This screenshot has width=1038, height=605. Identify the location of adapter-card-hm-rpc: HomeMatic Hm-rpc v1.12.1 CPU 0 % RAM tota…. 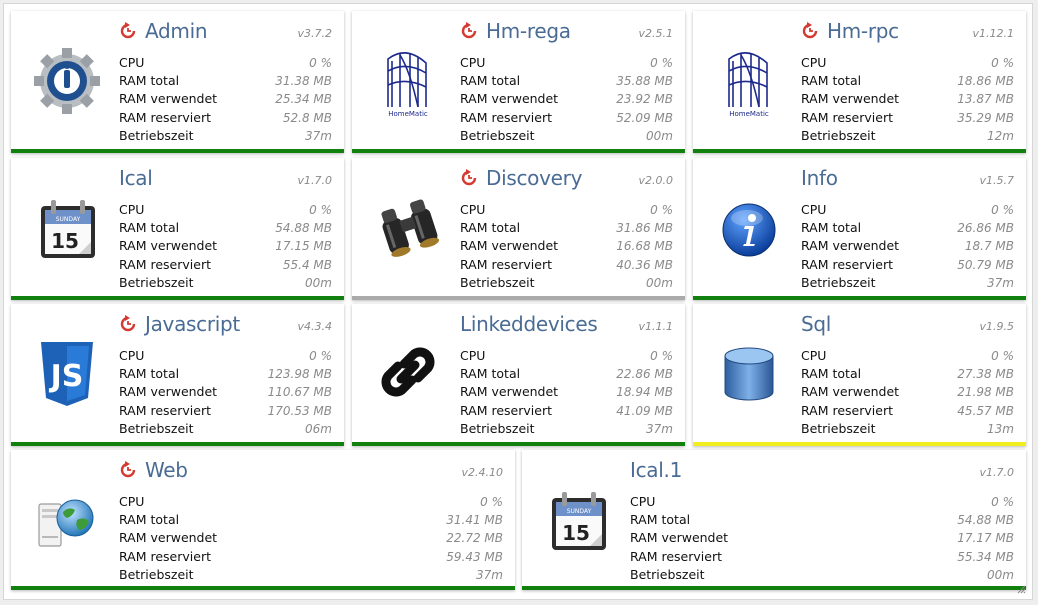
(859, 82).